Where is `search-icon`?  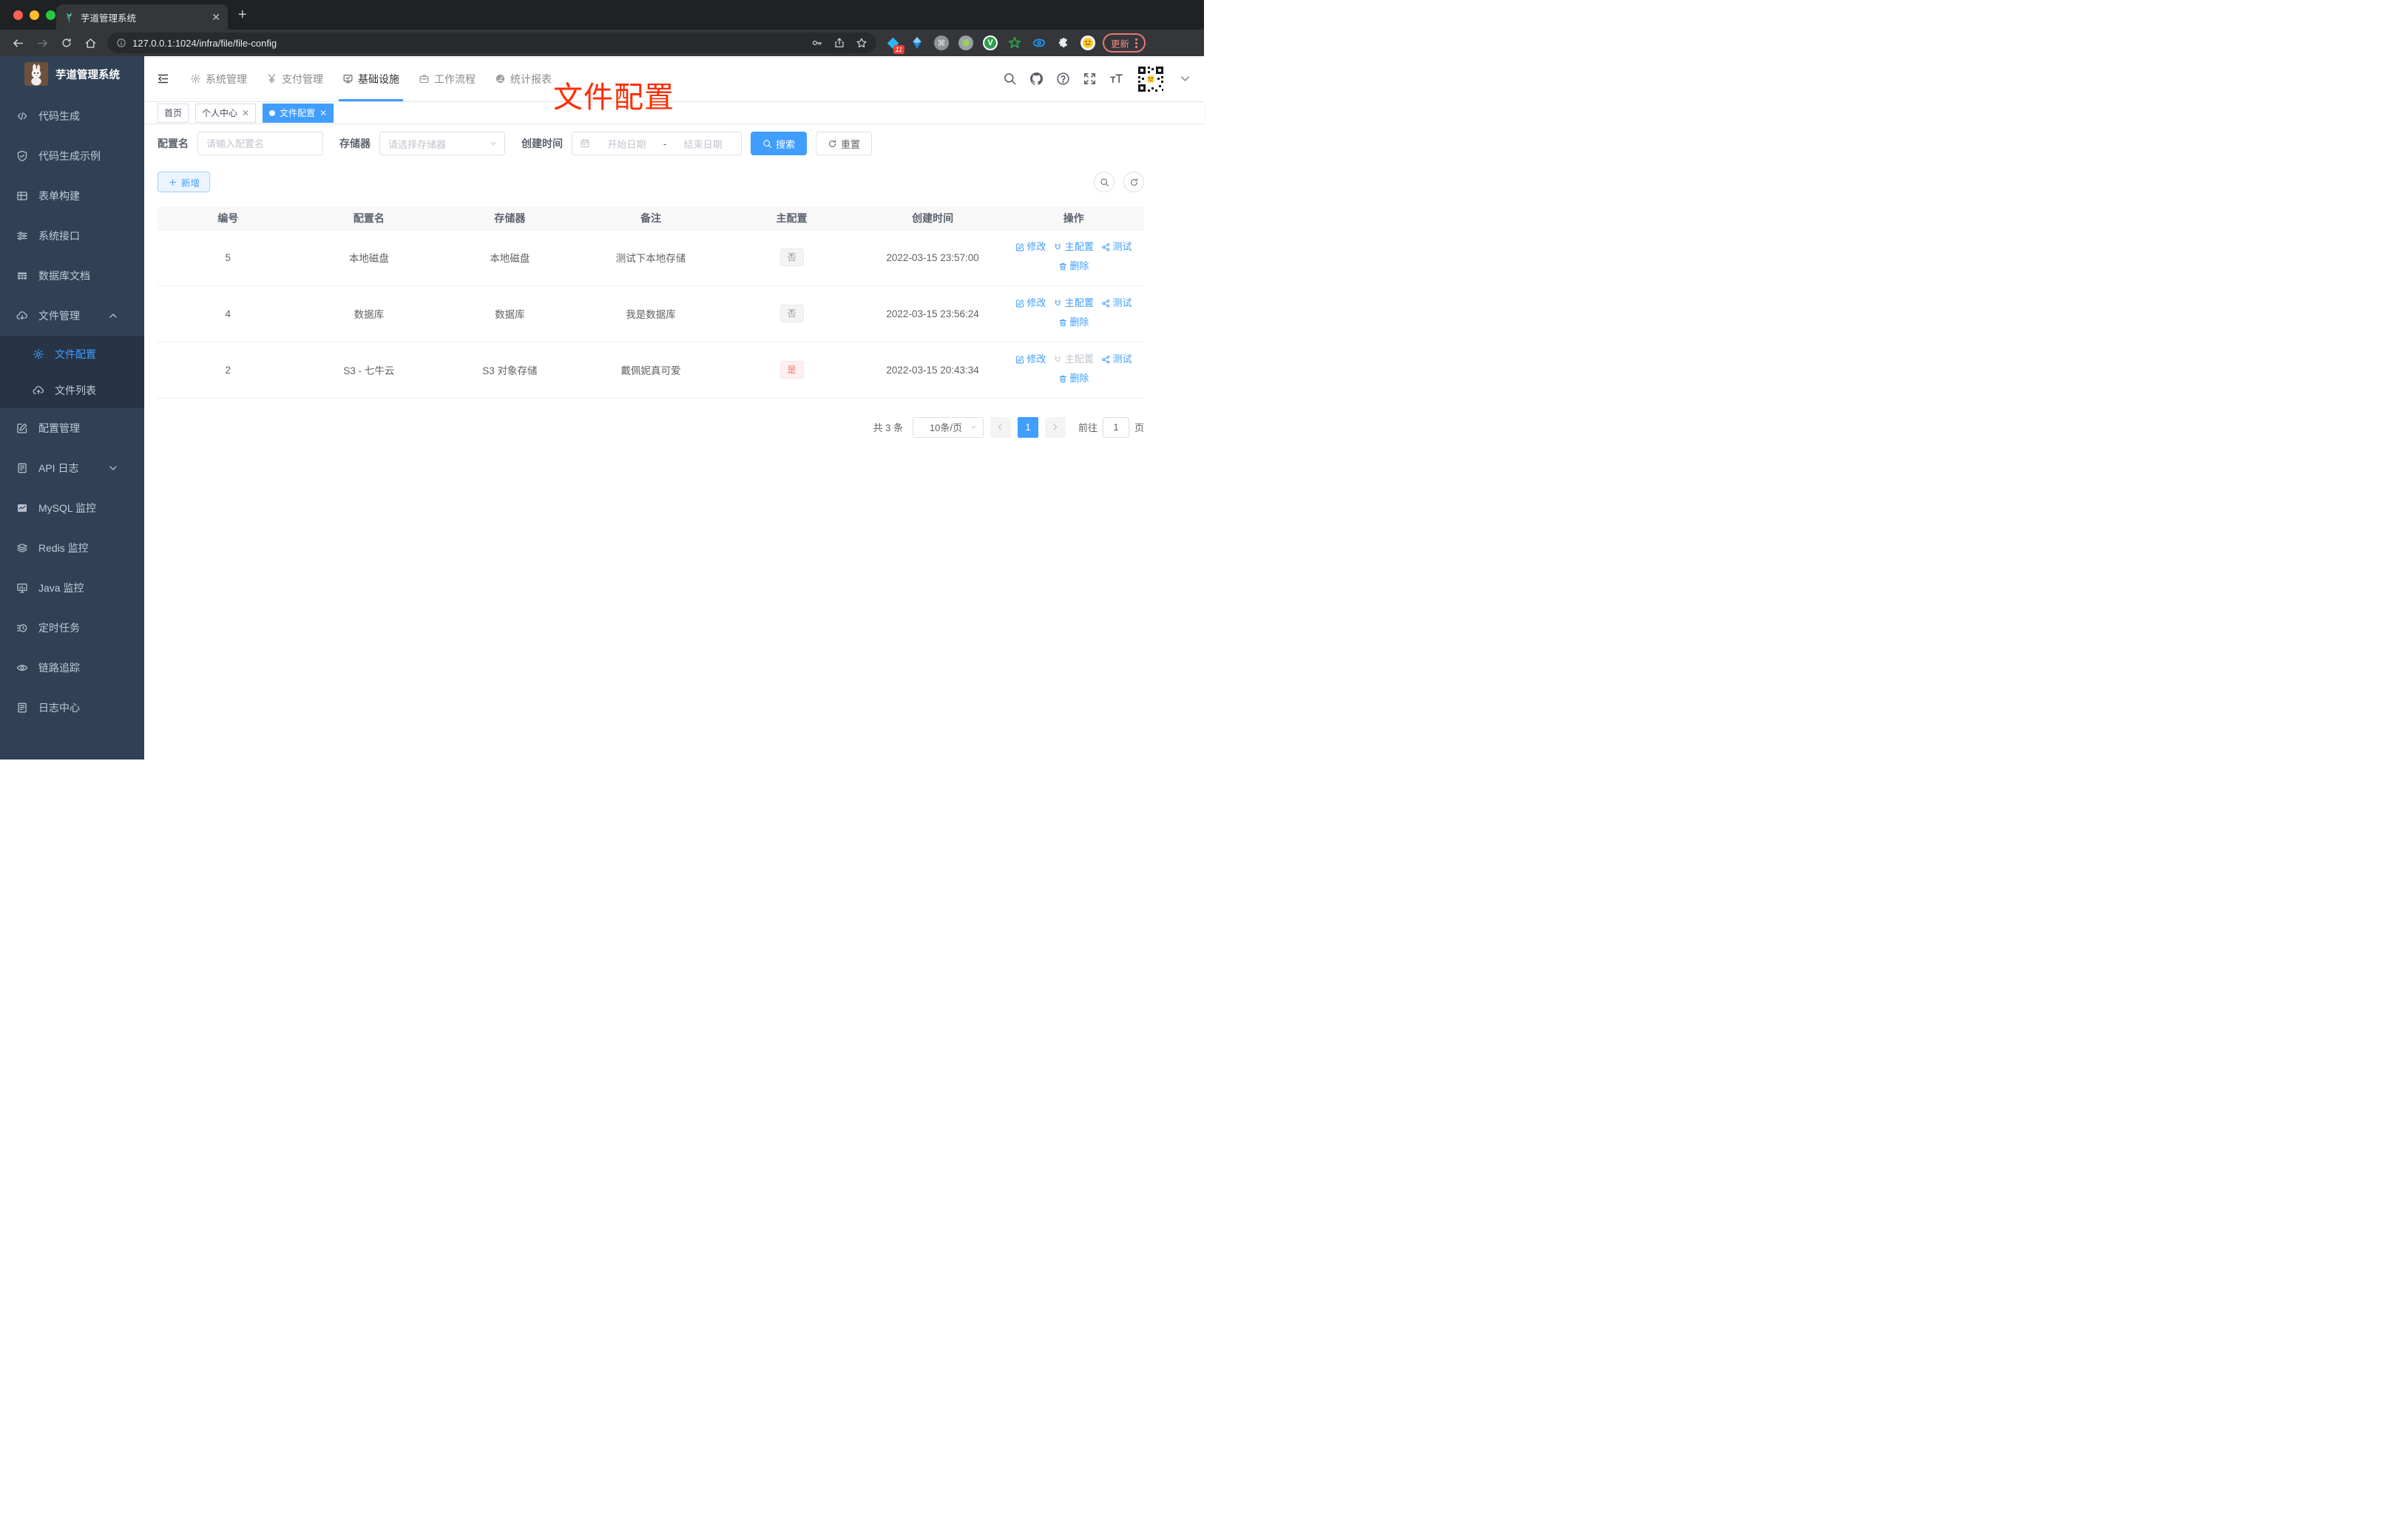 search-icon is located at coordinates (1010, 79).